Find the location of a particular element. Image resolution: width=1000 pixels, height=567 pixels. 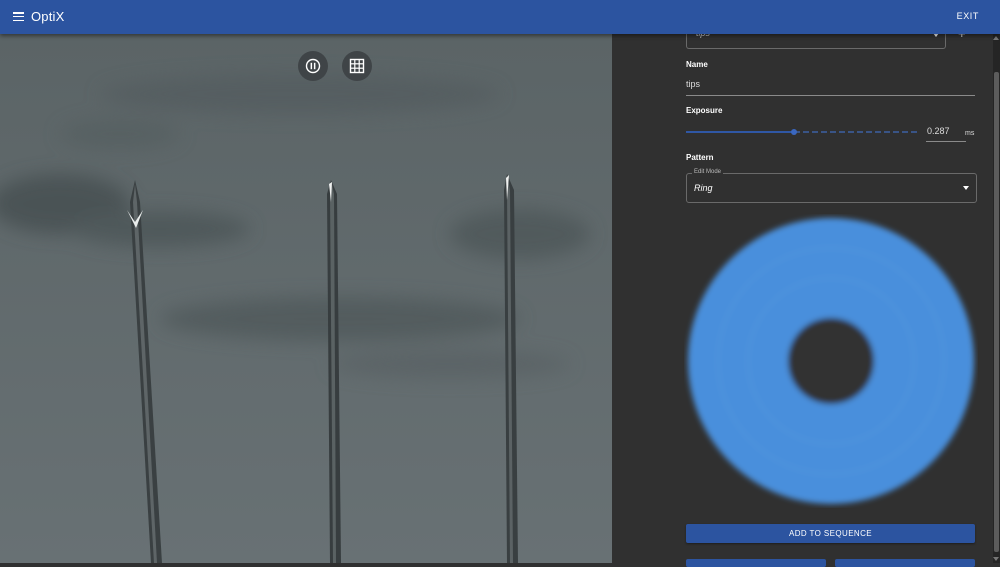

grid-icon is located at coordinates (357, 66).